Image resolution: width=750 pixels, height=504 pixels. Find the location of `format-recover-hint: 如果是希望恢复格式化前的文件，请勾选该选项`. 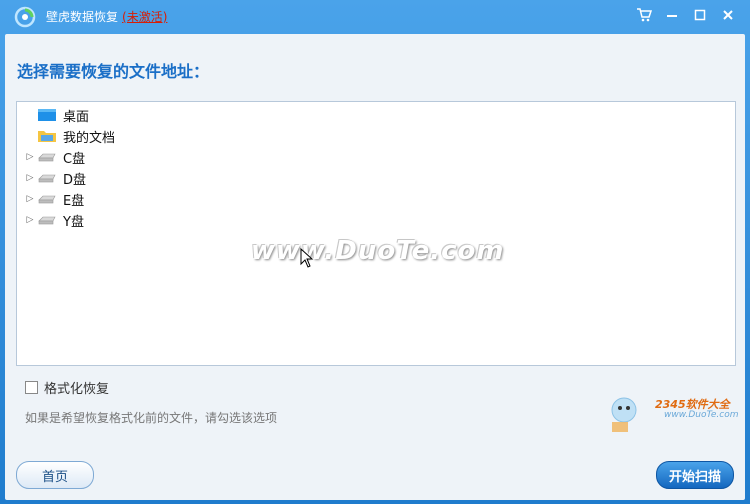

format-recover-hint: 如果是希望恢复格式化前的文件，请勾选该选项 is located at coordinates (151, 418).